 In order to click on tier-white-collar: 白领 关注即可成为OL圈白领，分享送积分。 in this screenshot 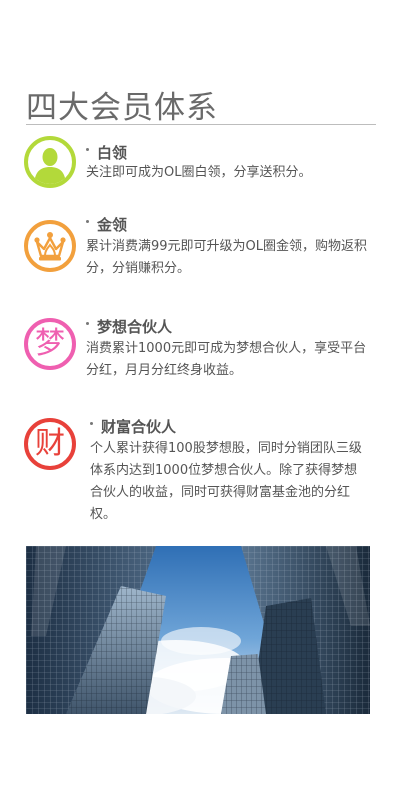, I will do `click(200, 166)`.